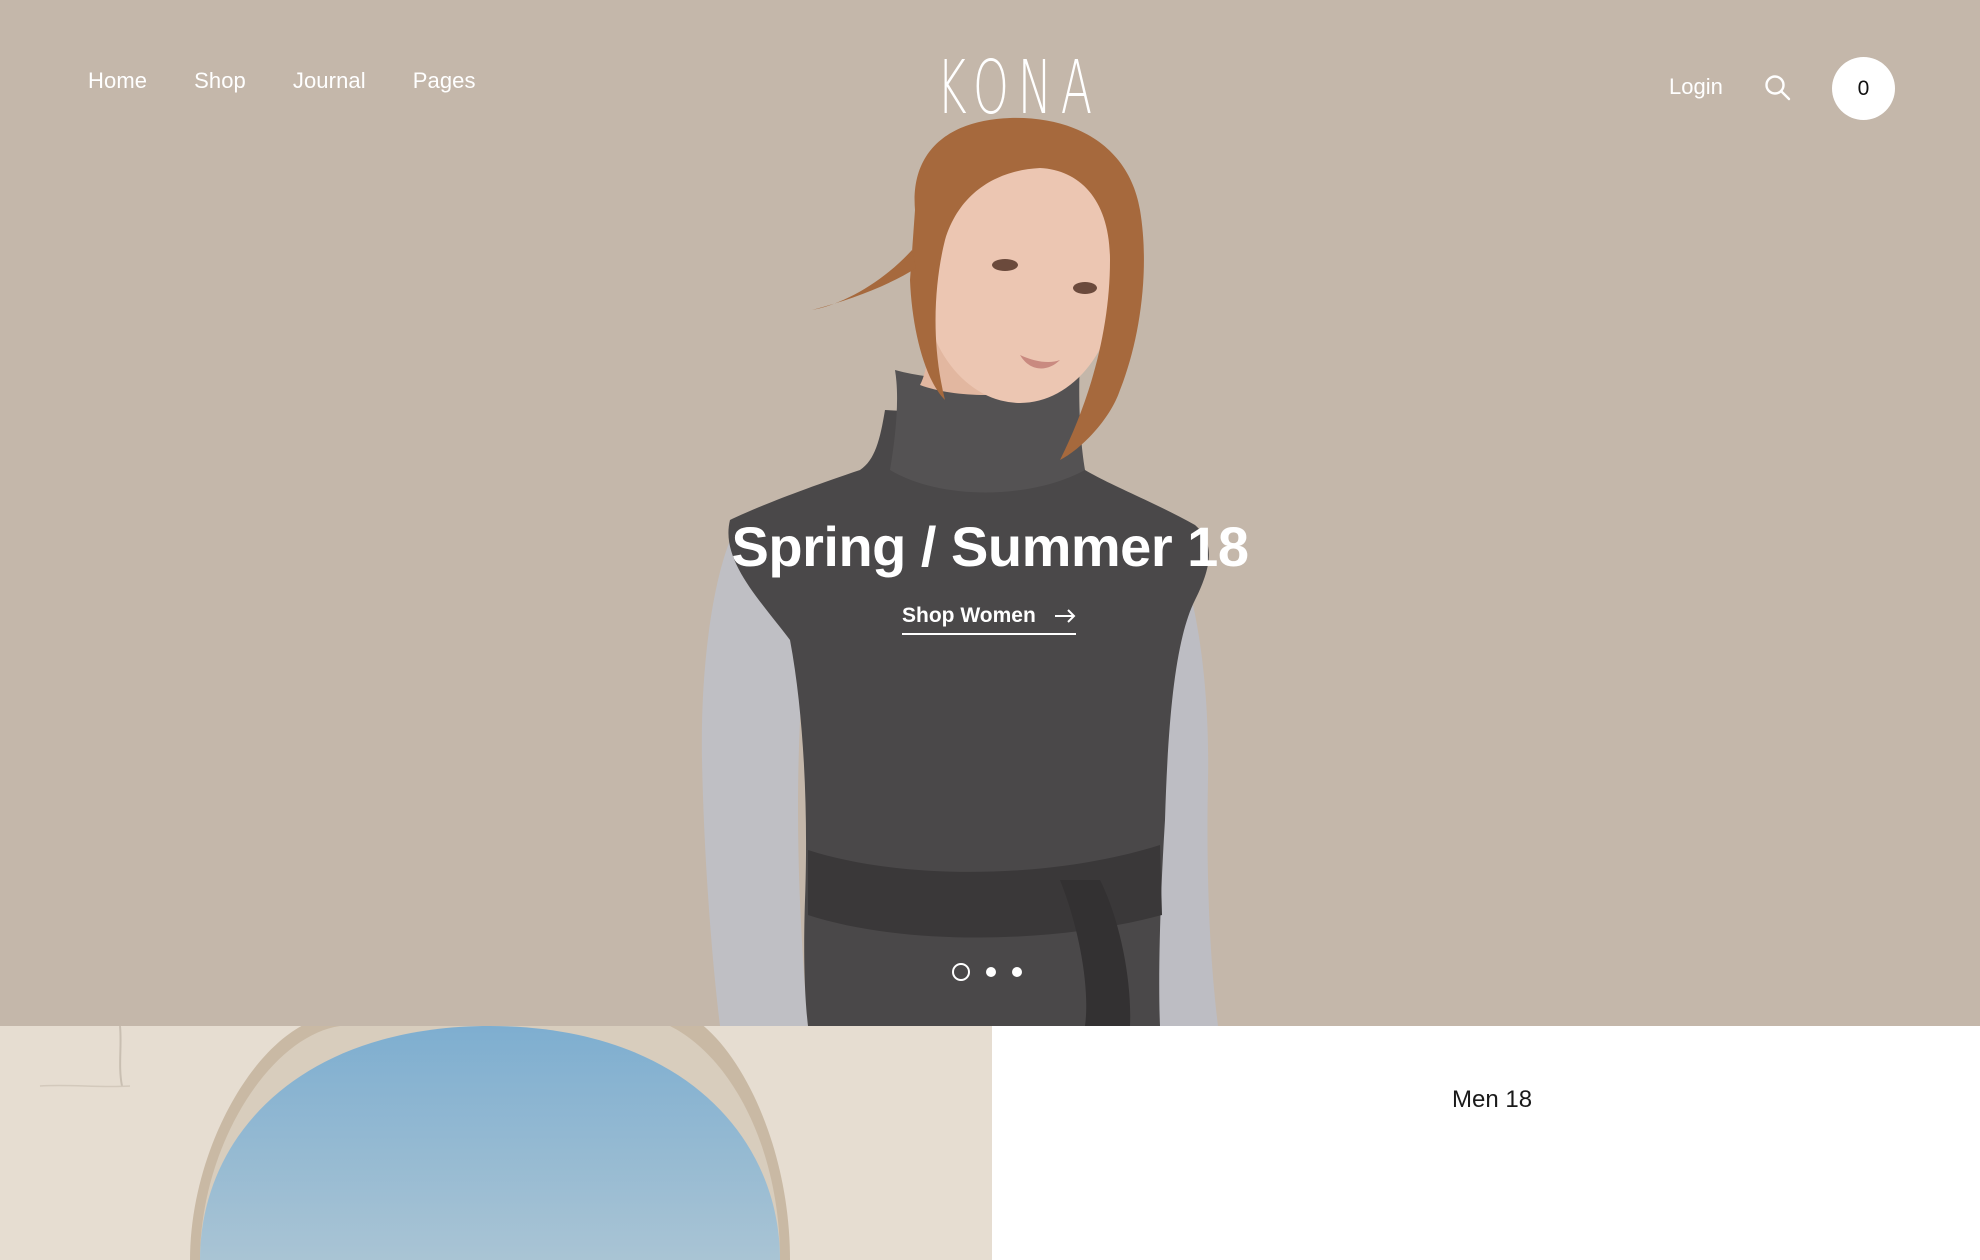 This screenshot has height=1260, width=1980. I want to click on promo-men-label: Men 18, so click(1492, 1099).